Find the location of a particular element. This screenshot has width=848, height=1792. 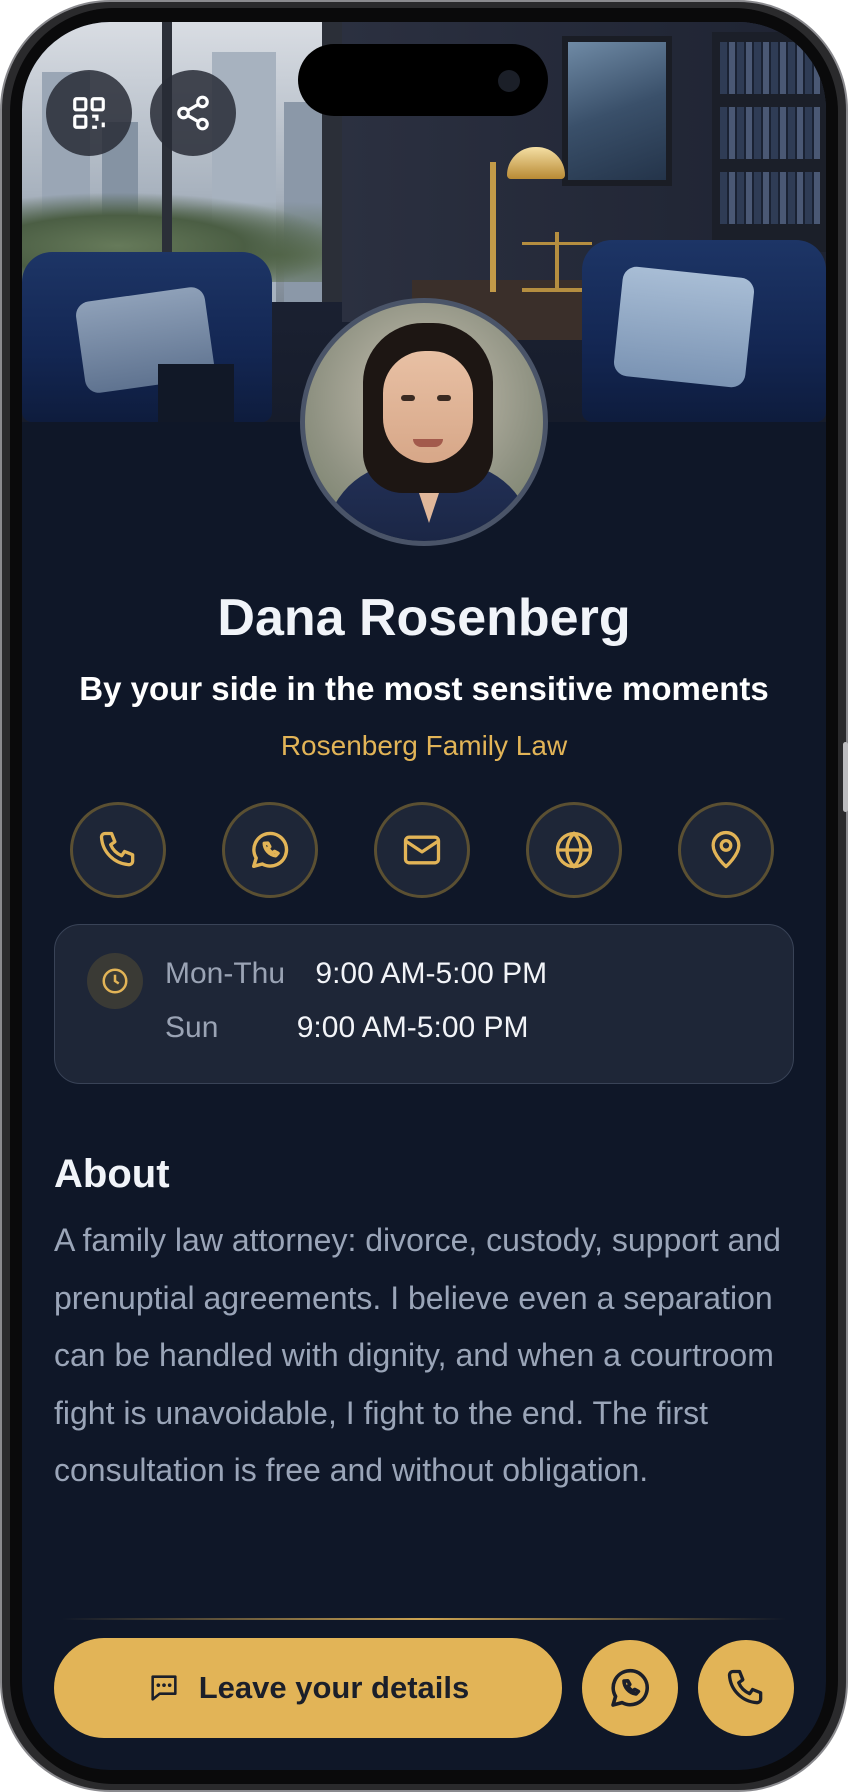

leave-details-button: Leave your details is located at coordinates (308, 1688).